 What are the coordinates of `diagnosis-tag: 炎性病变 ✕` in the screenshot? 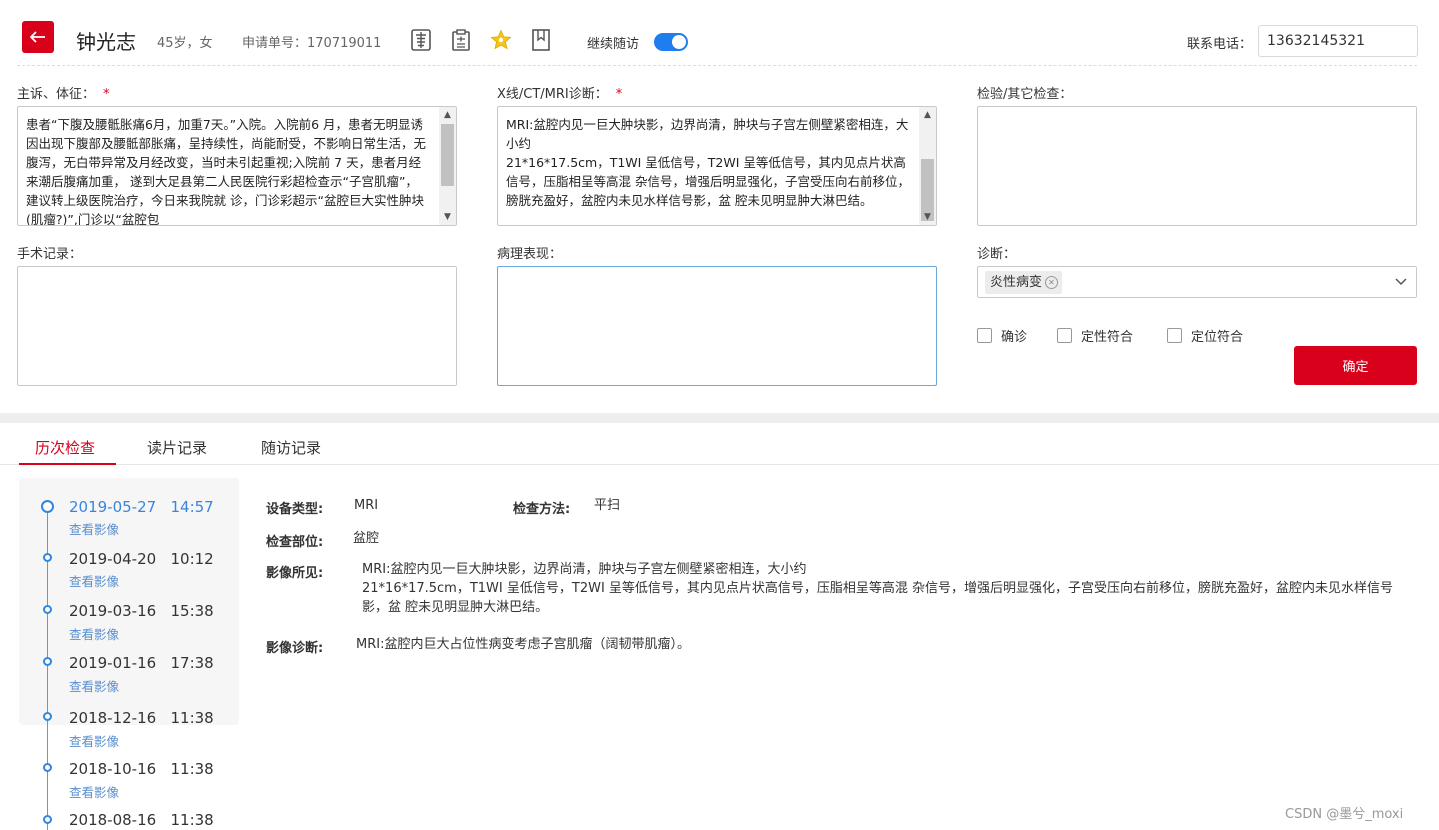 It's located at (1024, 282).